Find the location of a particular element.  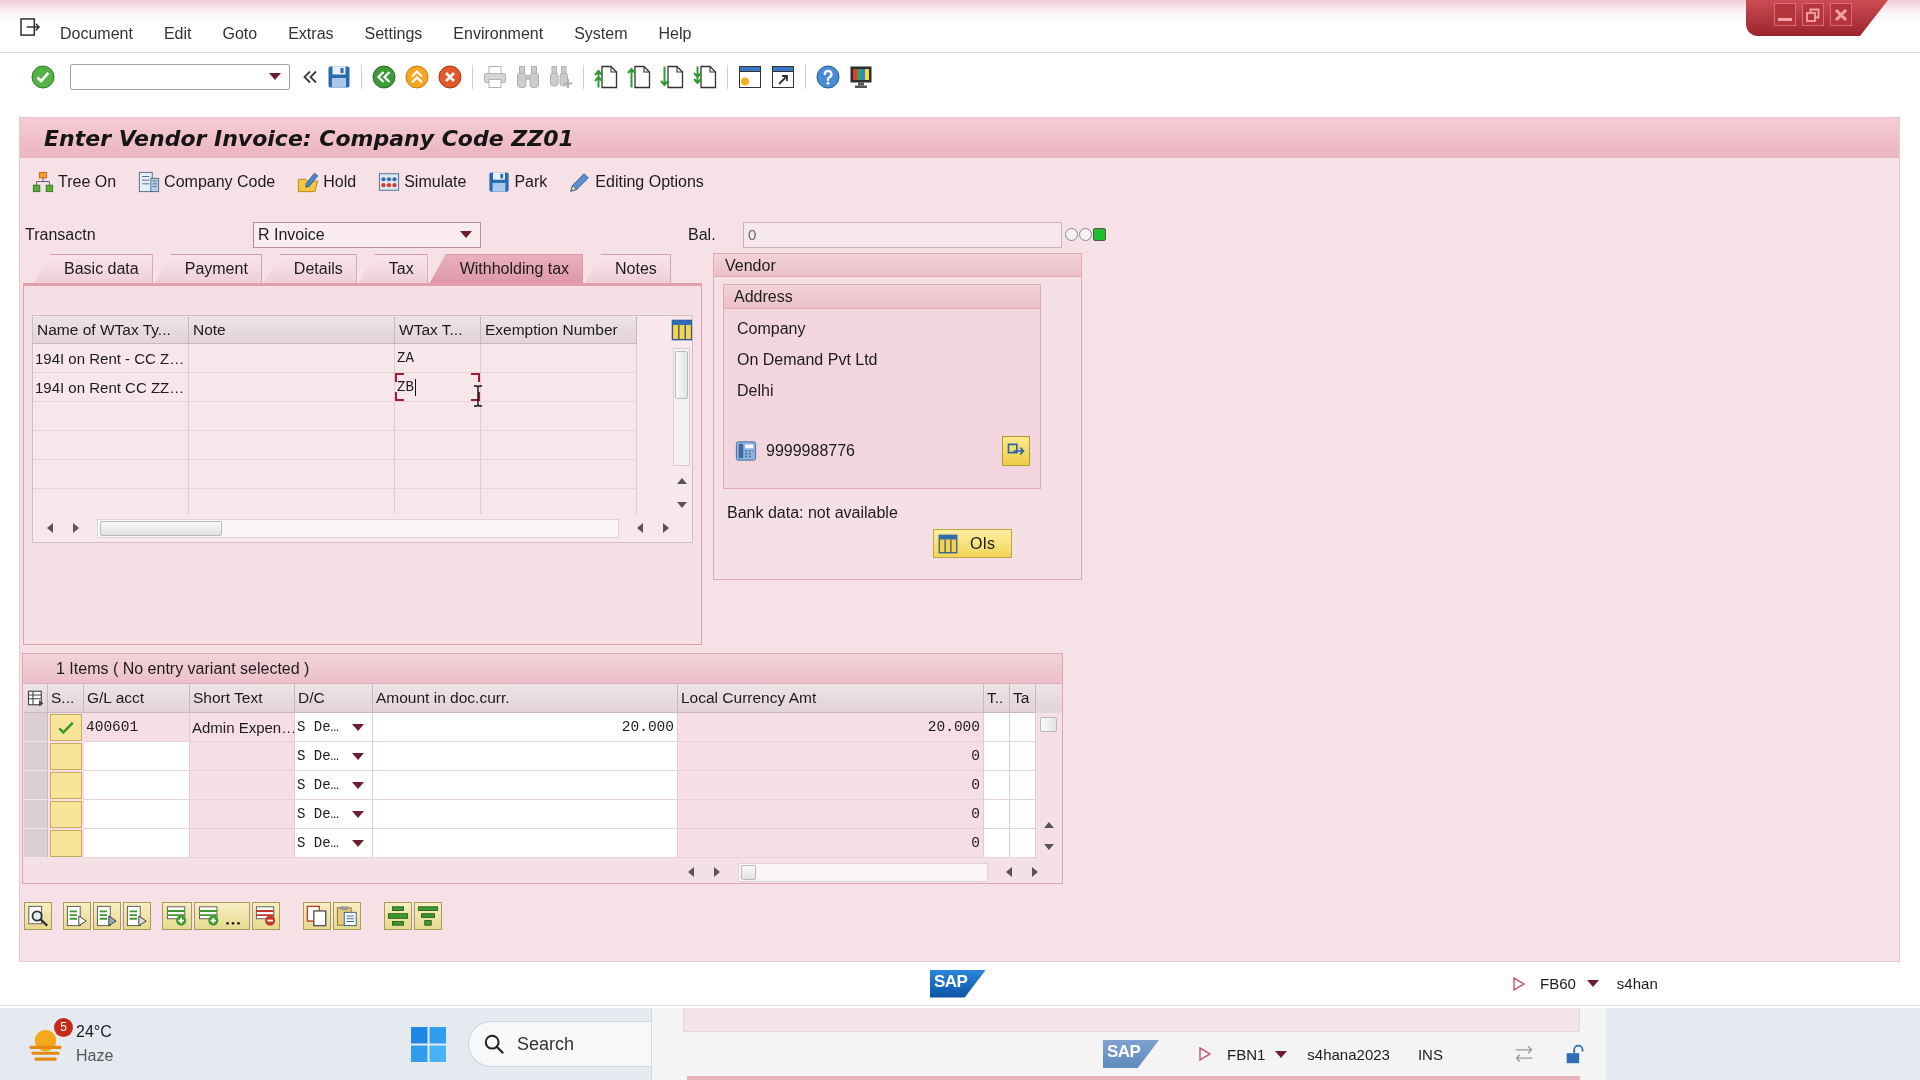

triangle-icon is located at coordinates (1519, 983).